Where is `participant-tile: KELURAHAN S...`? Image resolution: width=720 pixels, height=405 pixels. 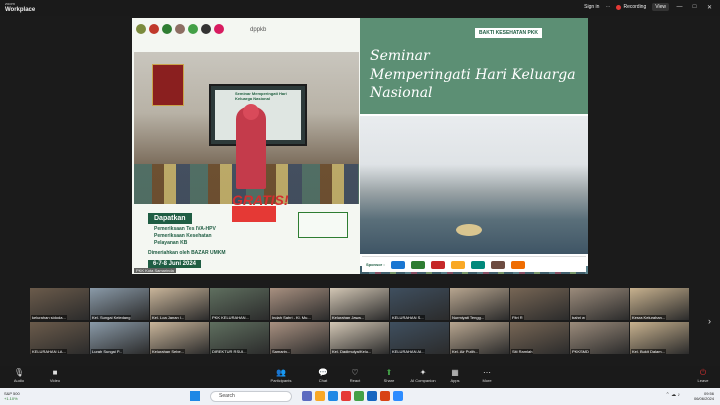 participant-tile: KELURAHAN S... is located at coordinates (419, 304).